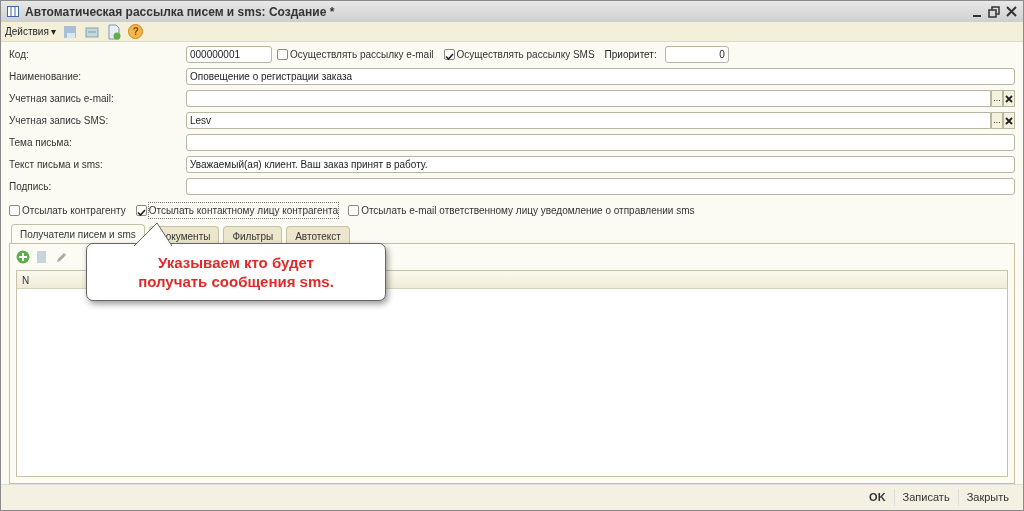 The width and height of the screenshot is (1024, 511). I want to click on ok-button: OK, so click(877, 497).